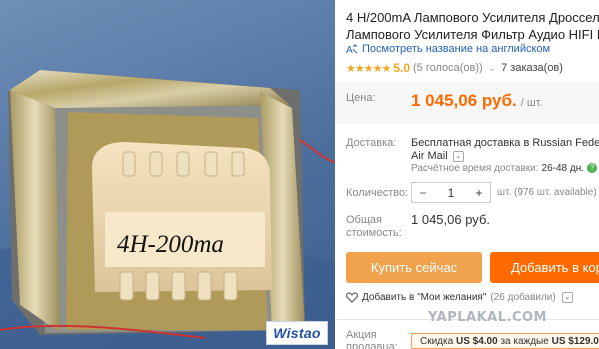  I want to click on total-label-line2: стоимость:, so click(374, 233).